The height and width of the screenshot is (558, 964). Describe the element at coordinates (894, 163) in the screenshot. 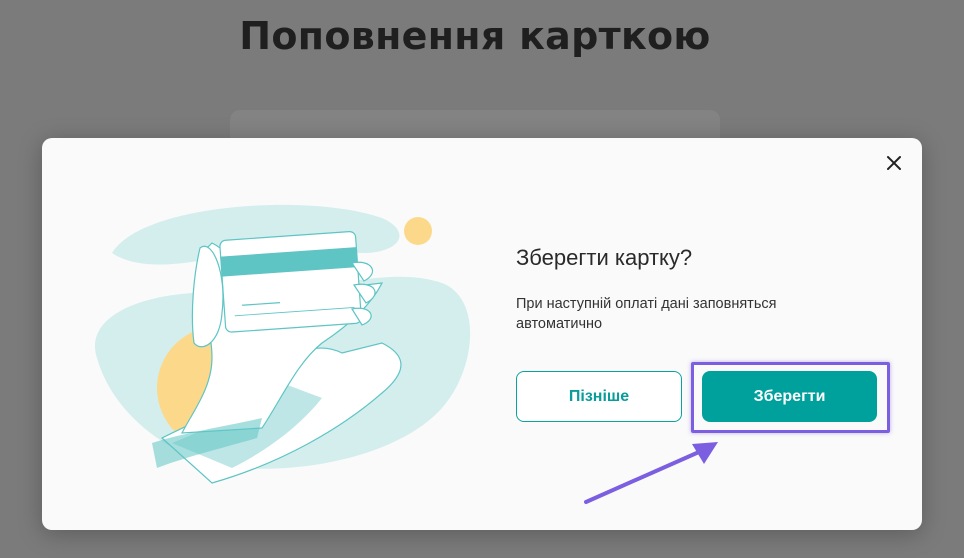

I see `close-icon` at that location.